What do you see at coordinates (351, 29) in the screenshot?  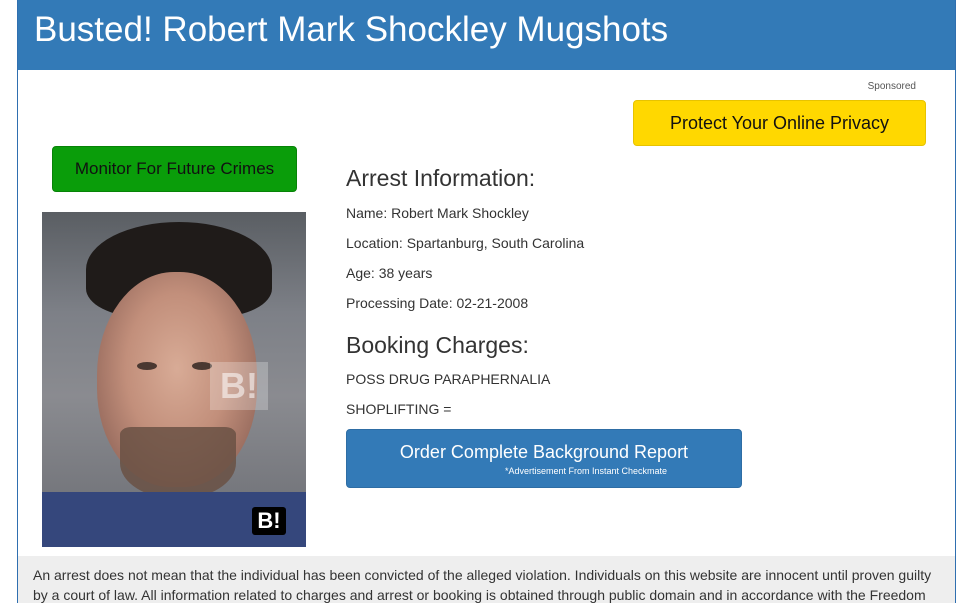 I see `page-title: Busted! Robert Mark Shockley Mugshots` at bounding box center [351, 29].